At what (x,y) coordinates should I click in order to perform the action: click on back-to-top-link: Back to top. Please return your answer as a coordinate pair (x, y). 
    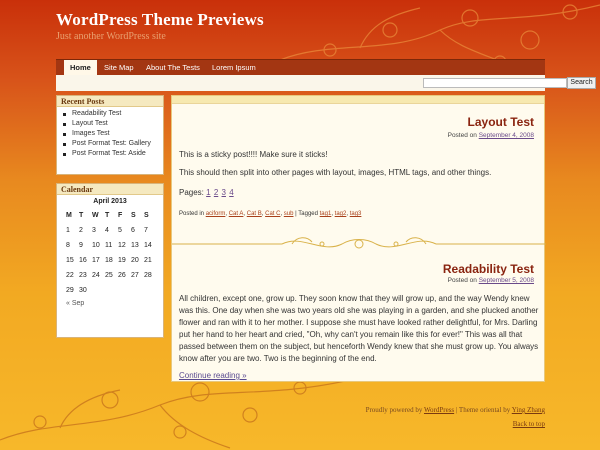
    Looking at the image, I should click on (529, 424).